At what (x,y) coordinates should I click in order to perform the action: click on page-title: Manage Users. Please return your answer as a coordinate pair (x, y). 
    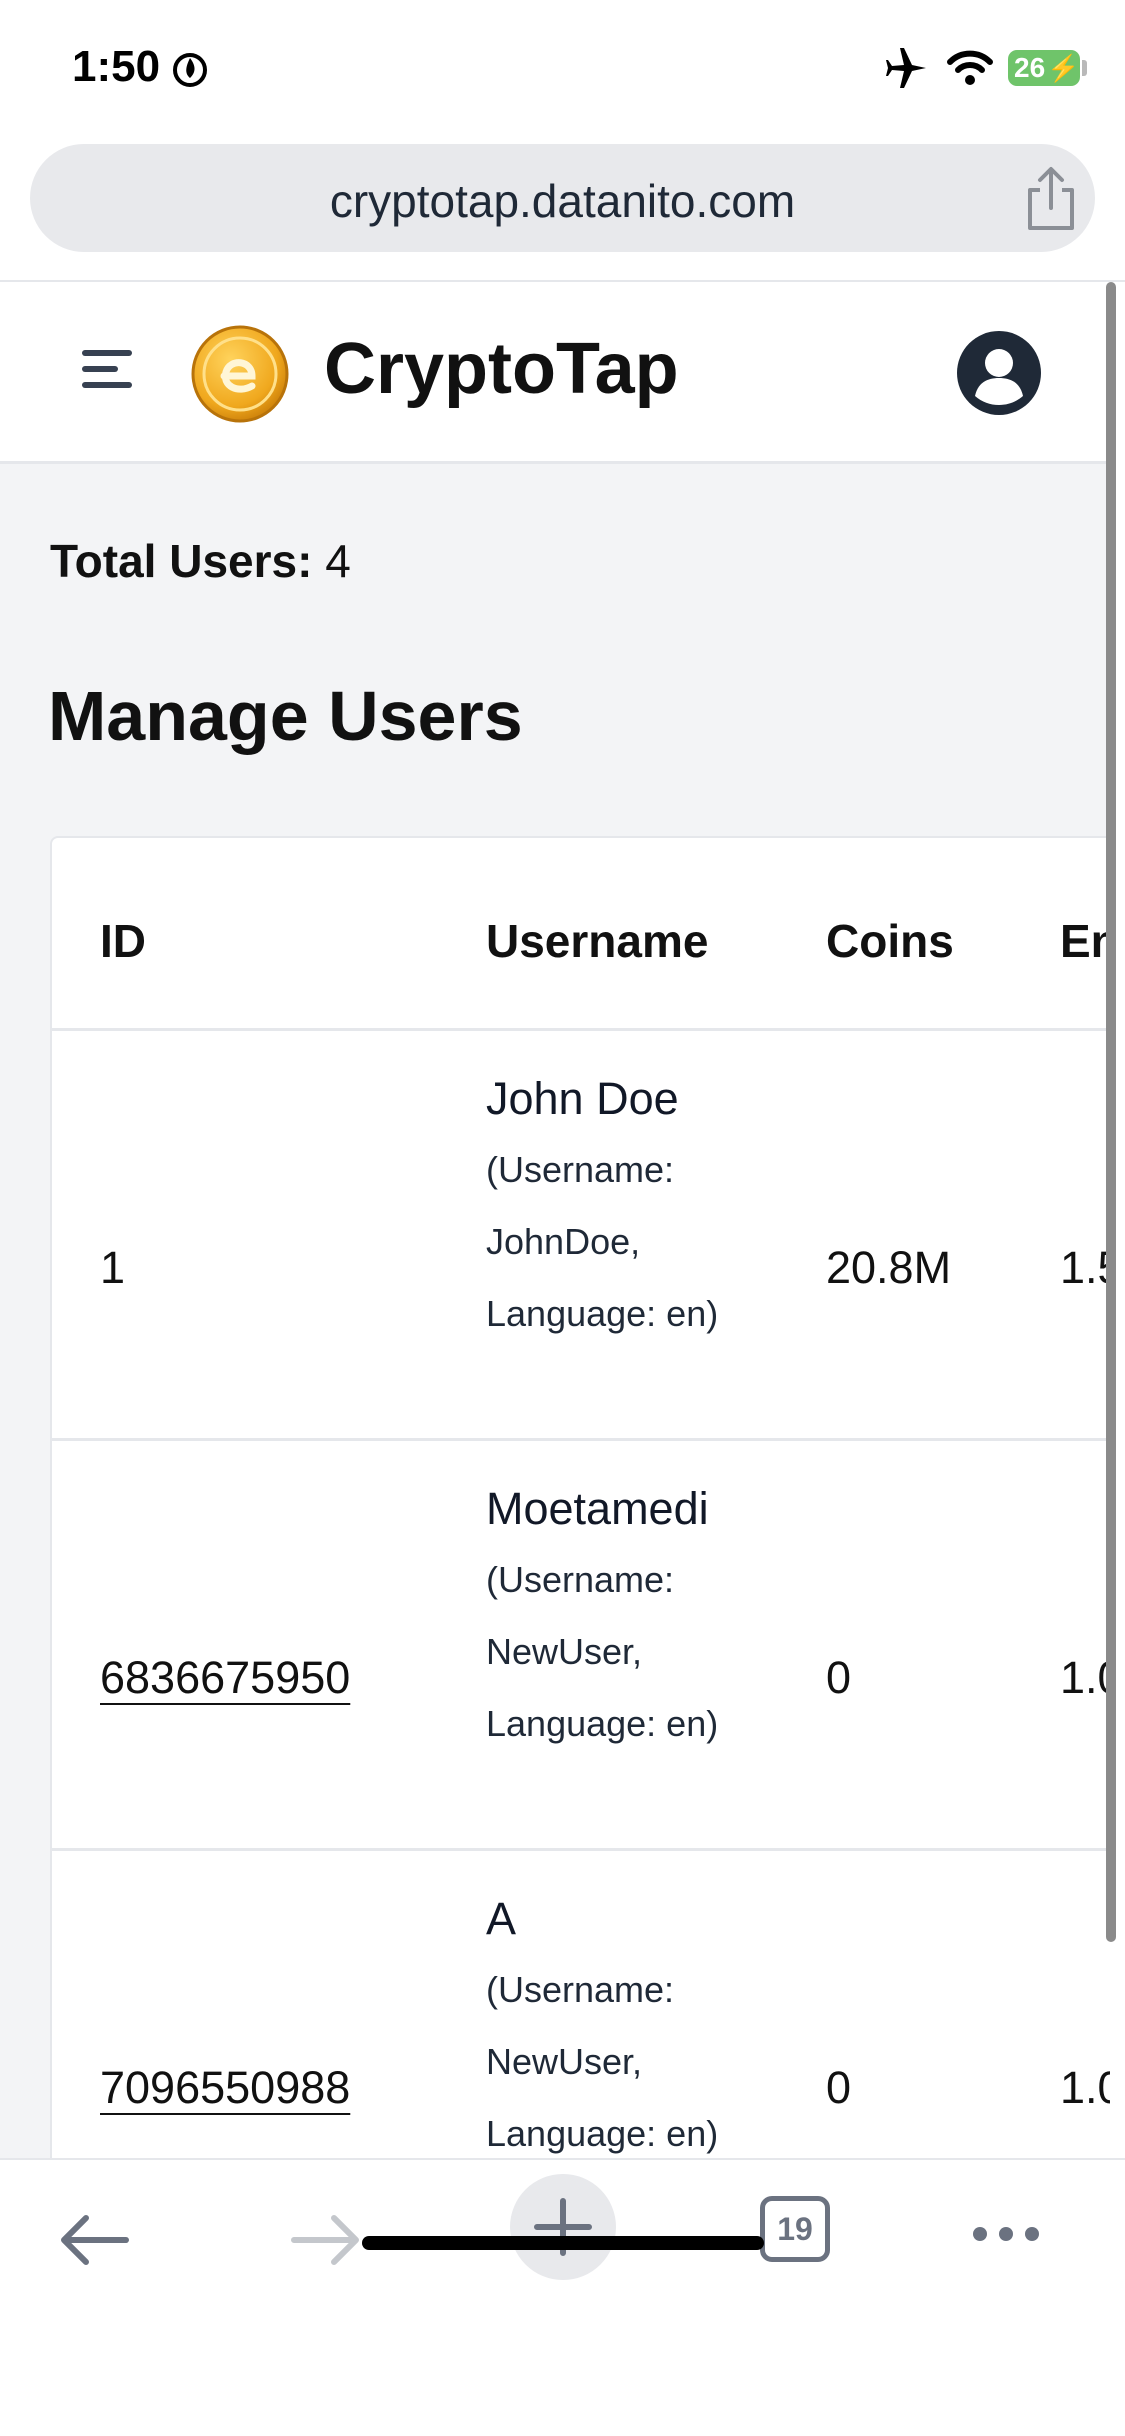
    Looking at the image, I should click on (285, 716).